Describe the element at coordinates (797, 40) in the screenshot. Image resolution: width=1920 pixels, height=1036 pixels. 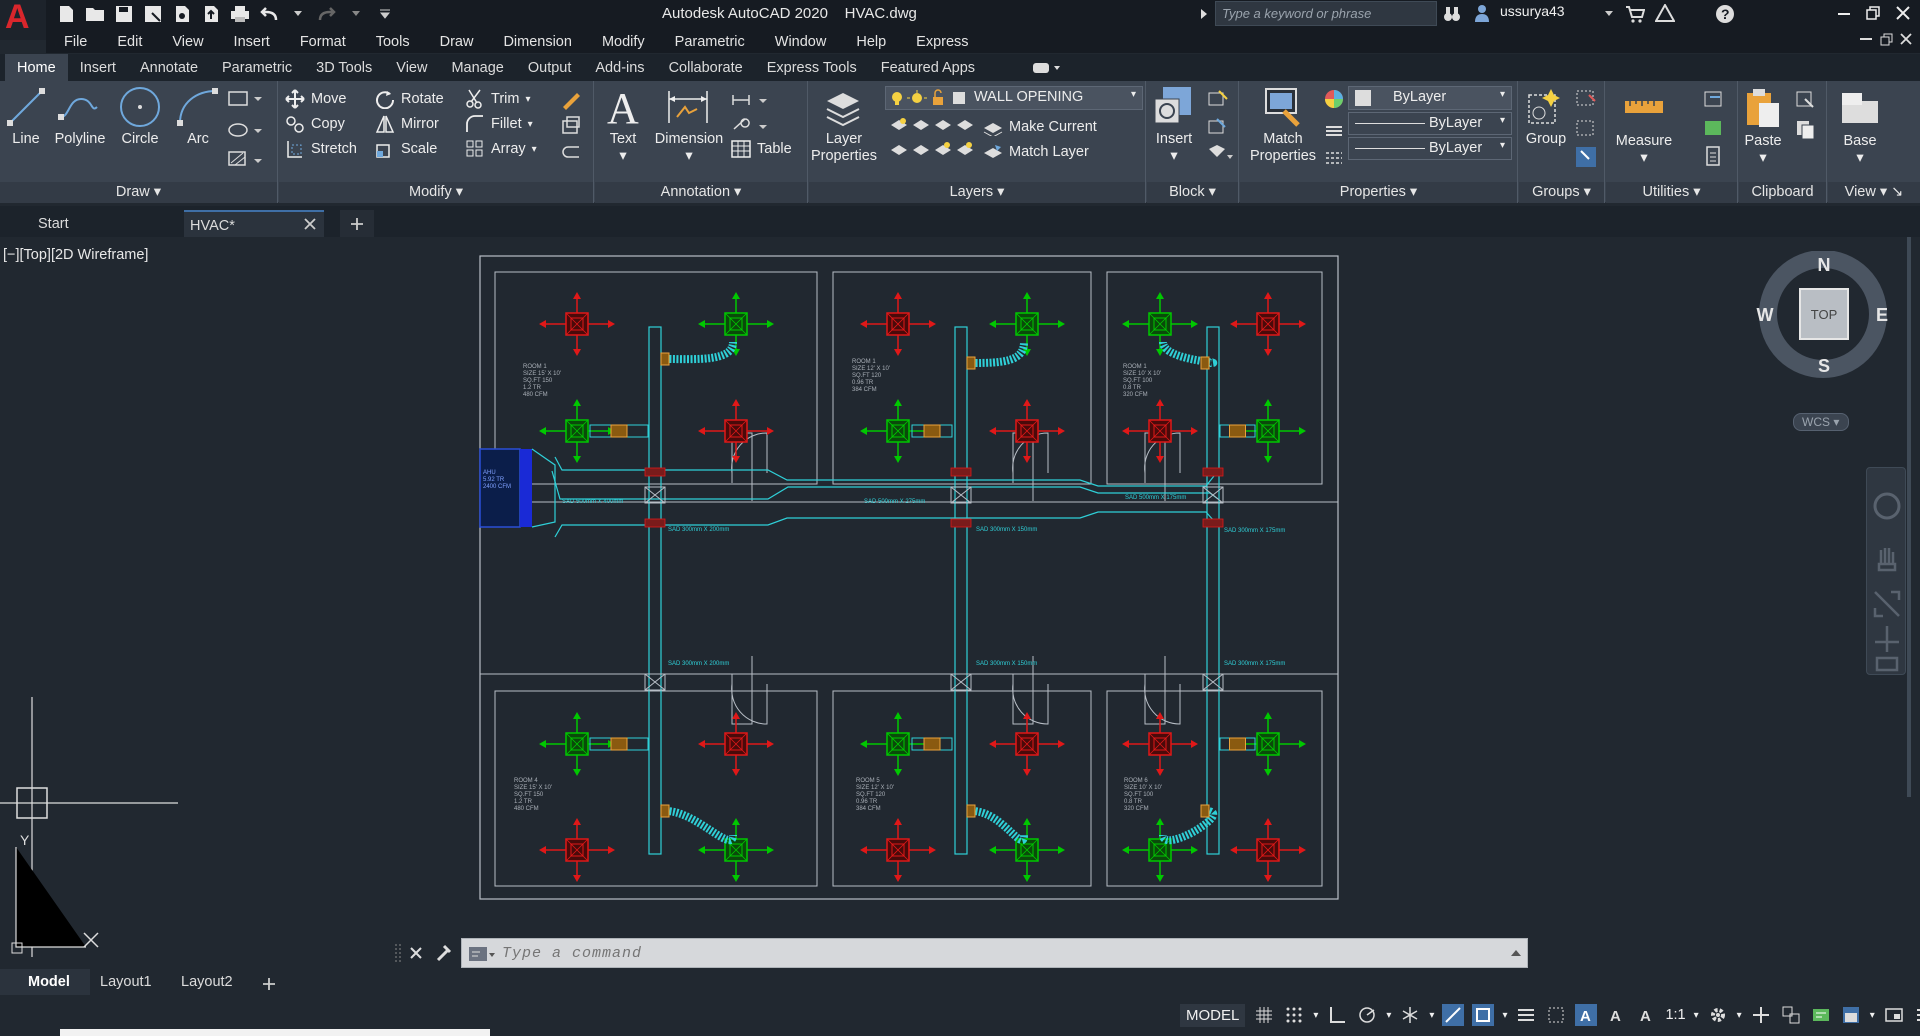
I see `menu-window: Window` at that location.